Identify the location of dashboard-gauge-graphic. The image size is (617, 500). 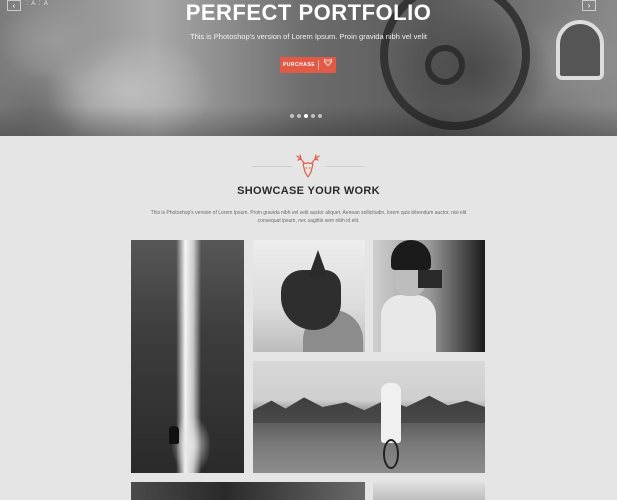
(580, 50).